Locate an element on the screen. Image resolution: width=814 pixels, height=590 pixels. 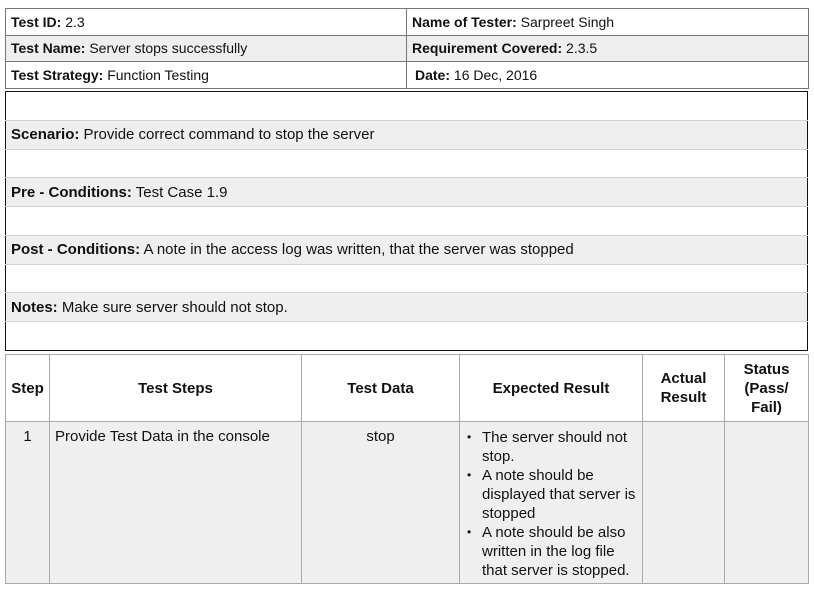
post-conditions-label: Post - Conditions: is located at coordinates (76, 250).